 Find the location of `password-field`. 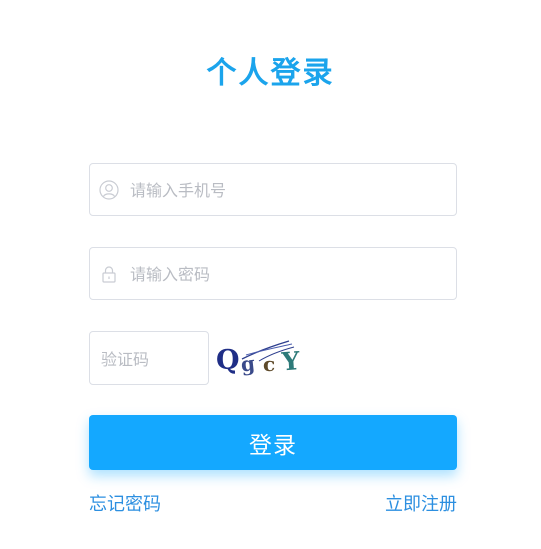

password-field is located at coordinates (273, 274).